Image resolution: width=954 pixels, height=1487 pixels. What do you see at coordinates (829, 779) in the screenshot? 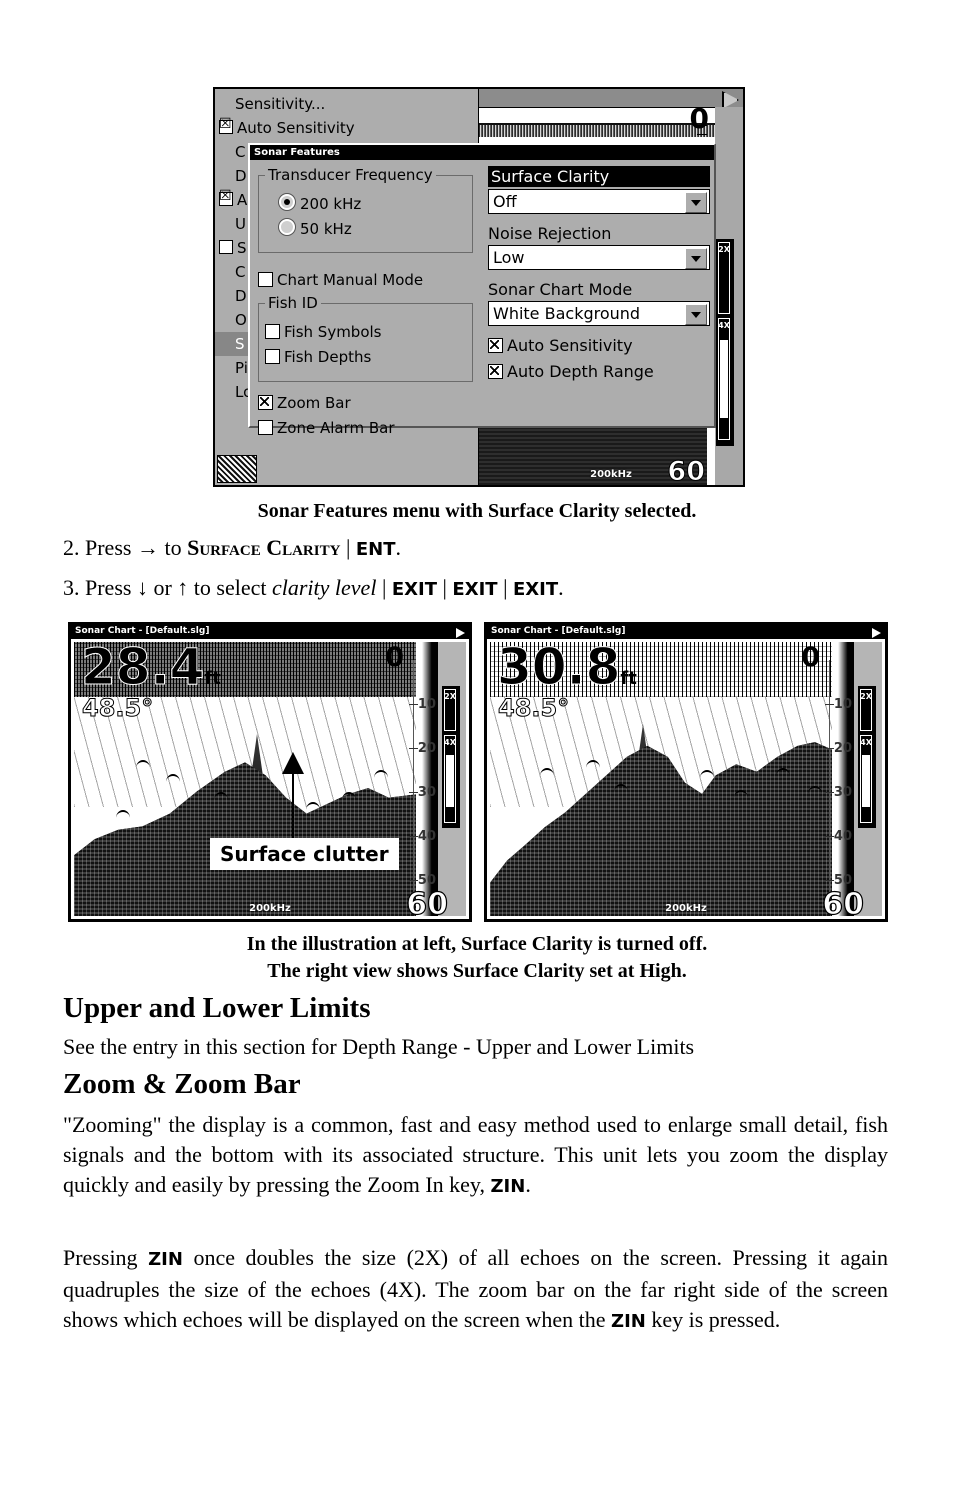
I see `depth-scale-line` at bounding box center [829, 779].